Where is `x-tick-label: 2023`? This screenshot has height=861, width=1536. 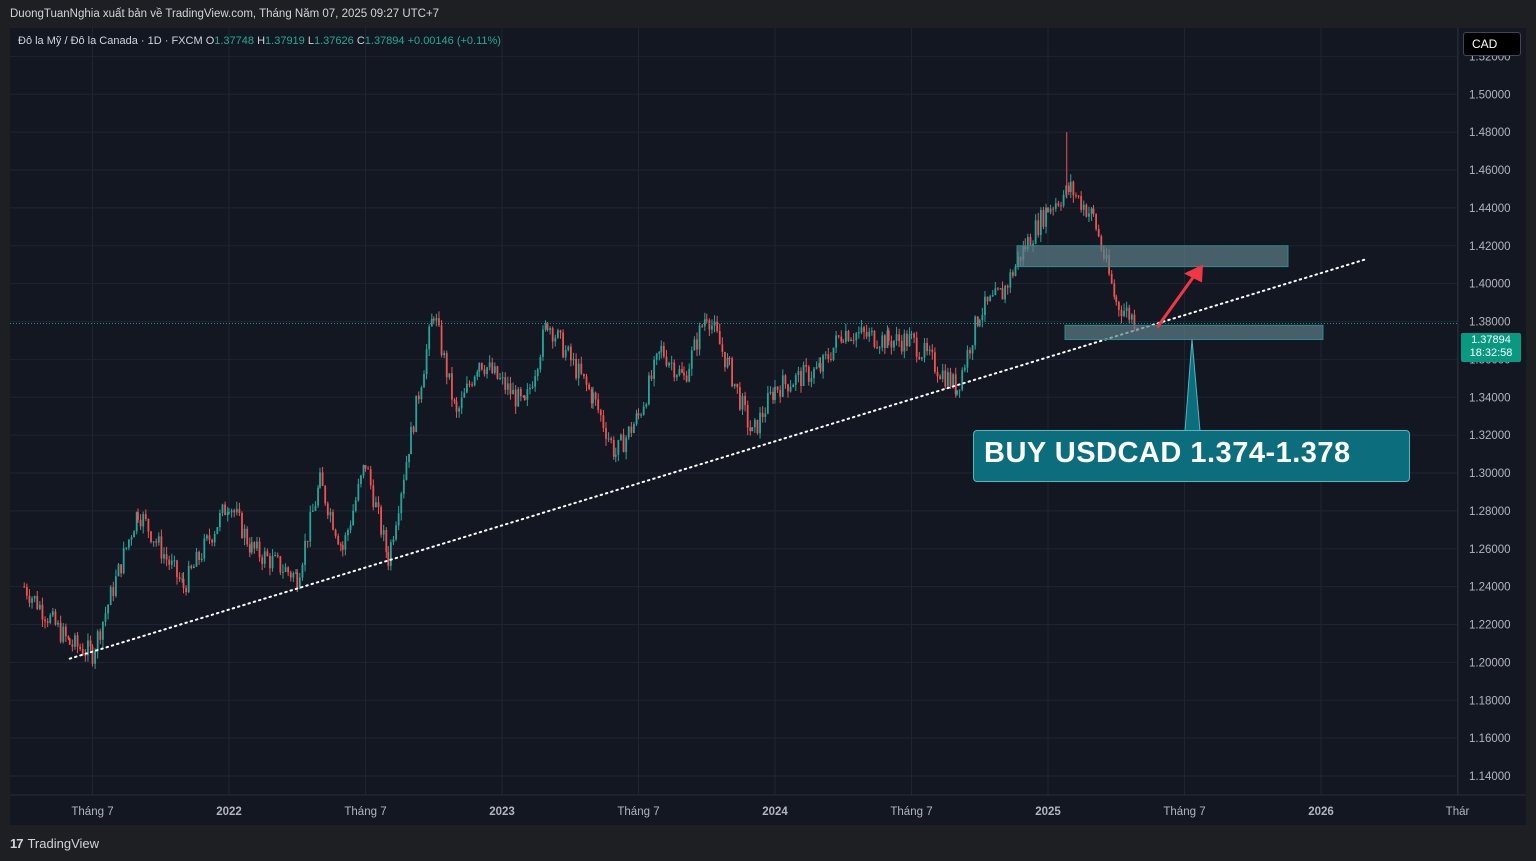
x-tick-label: 2023 is located at coordinates (502, 812).